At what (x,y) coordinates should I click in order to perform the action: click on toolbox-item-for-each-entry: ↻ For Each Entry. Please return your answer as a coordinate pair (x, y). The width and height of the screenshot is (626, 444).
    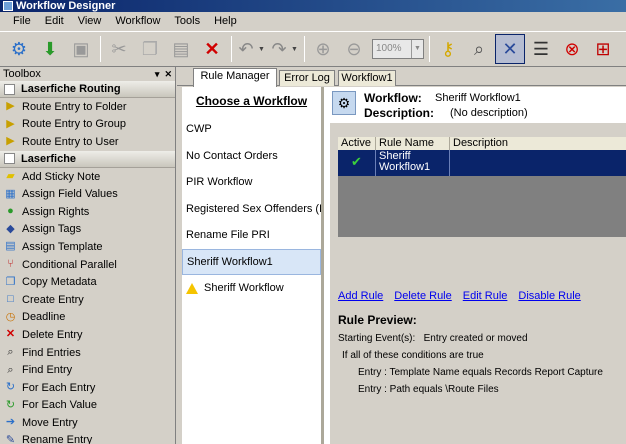
    Looking at the image, I should click on (87, 388).